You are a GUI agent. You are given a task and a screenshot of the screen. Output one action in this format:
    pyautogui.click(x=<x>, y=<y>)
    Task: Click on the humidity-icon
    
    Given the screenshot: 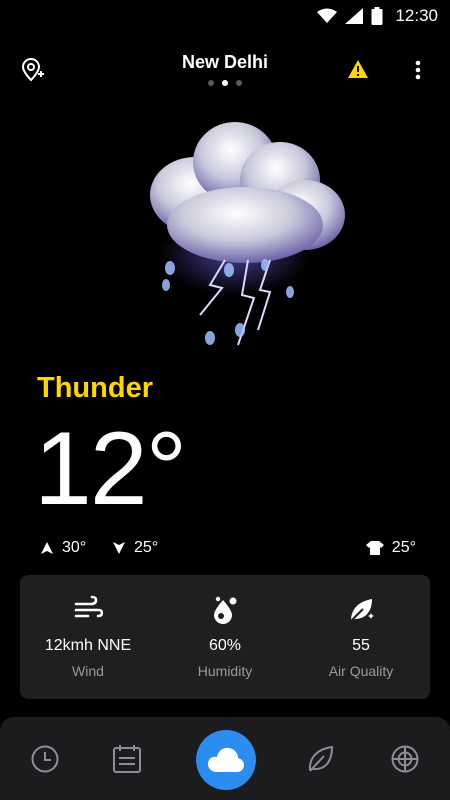 What is the action you would take?
    pyautogui.click(x=225, y=610)
    